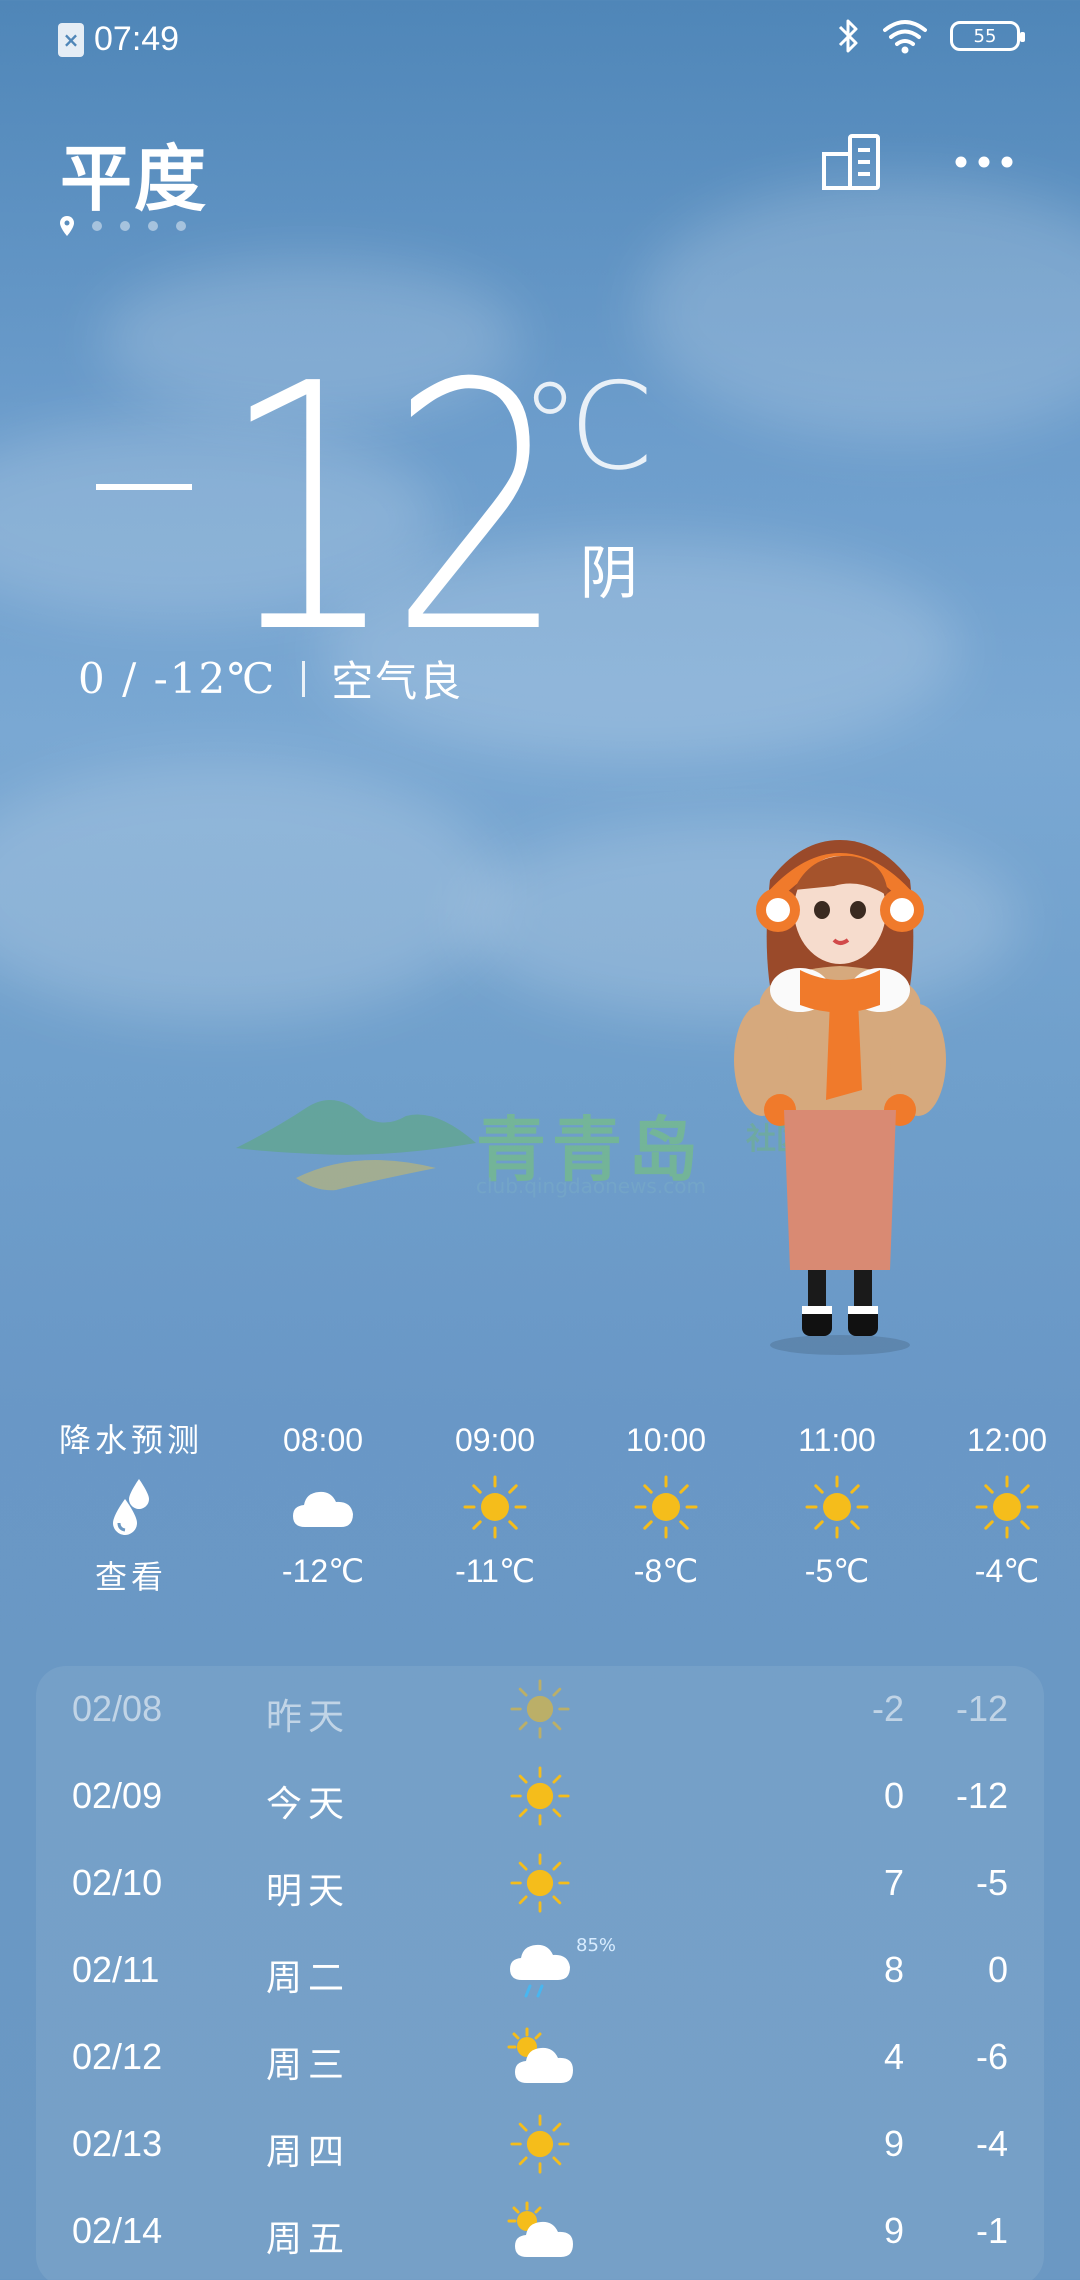 Image resolution: width=1080 pixels, height=2280 pixels. I want to click on hour-item: 12:00 -4℃, so click(1006, 1504).